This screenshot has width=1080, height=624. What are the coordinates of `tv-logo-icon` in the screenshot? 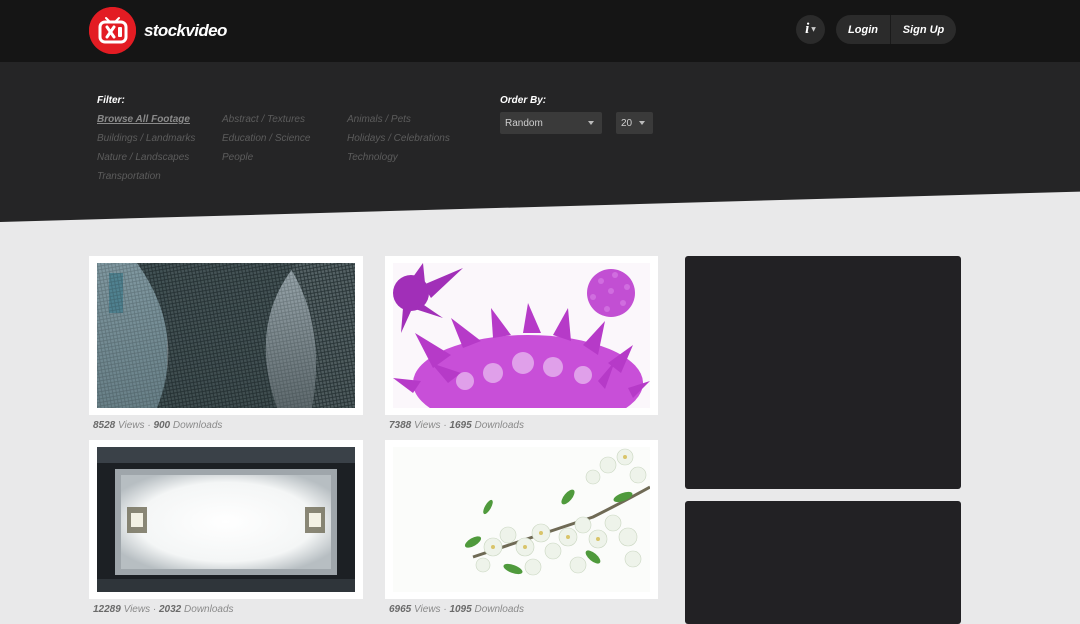 It's located at (112, 30).